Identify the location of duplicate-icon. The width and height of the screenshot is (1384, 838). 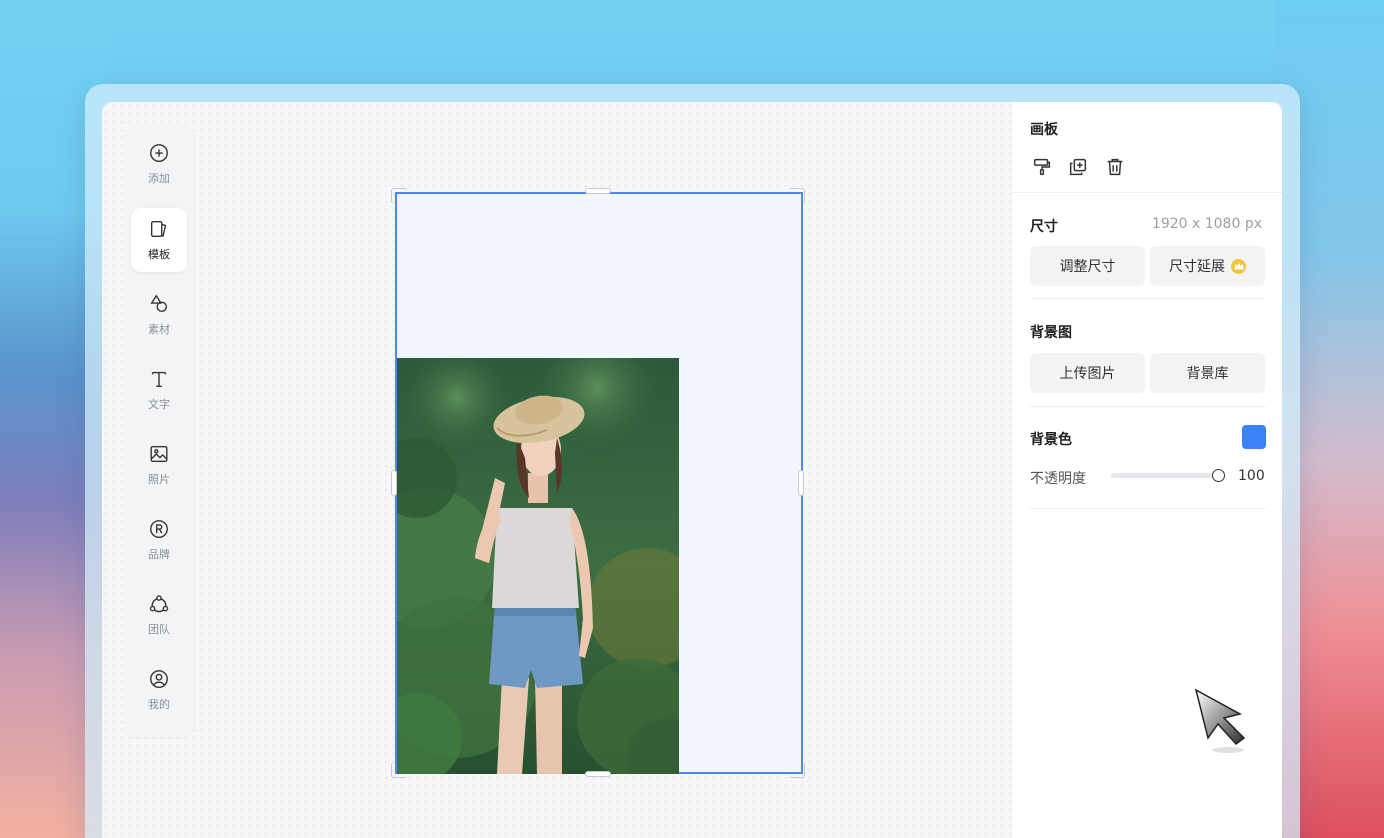
(1078, 167).